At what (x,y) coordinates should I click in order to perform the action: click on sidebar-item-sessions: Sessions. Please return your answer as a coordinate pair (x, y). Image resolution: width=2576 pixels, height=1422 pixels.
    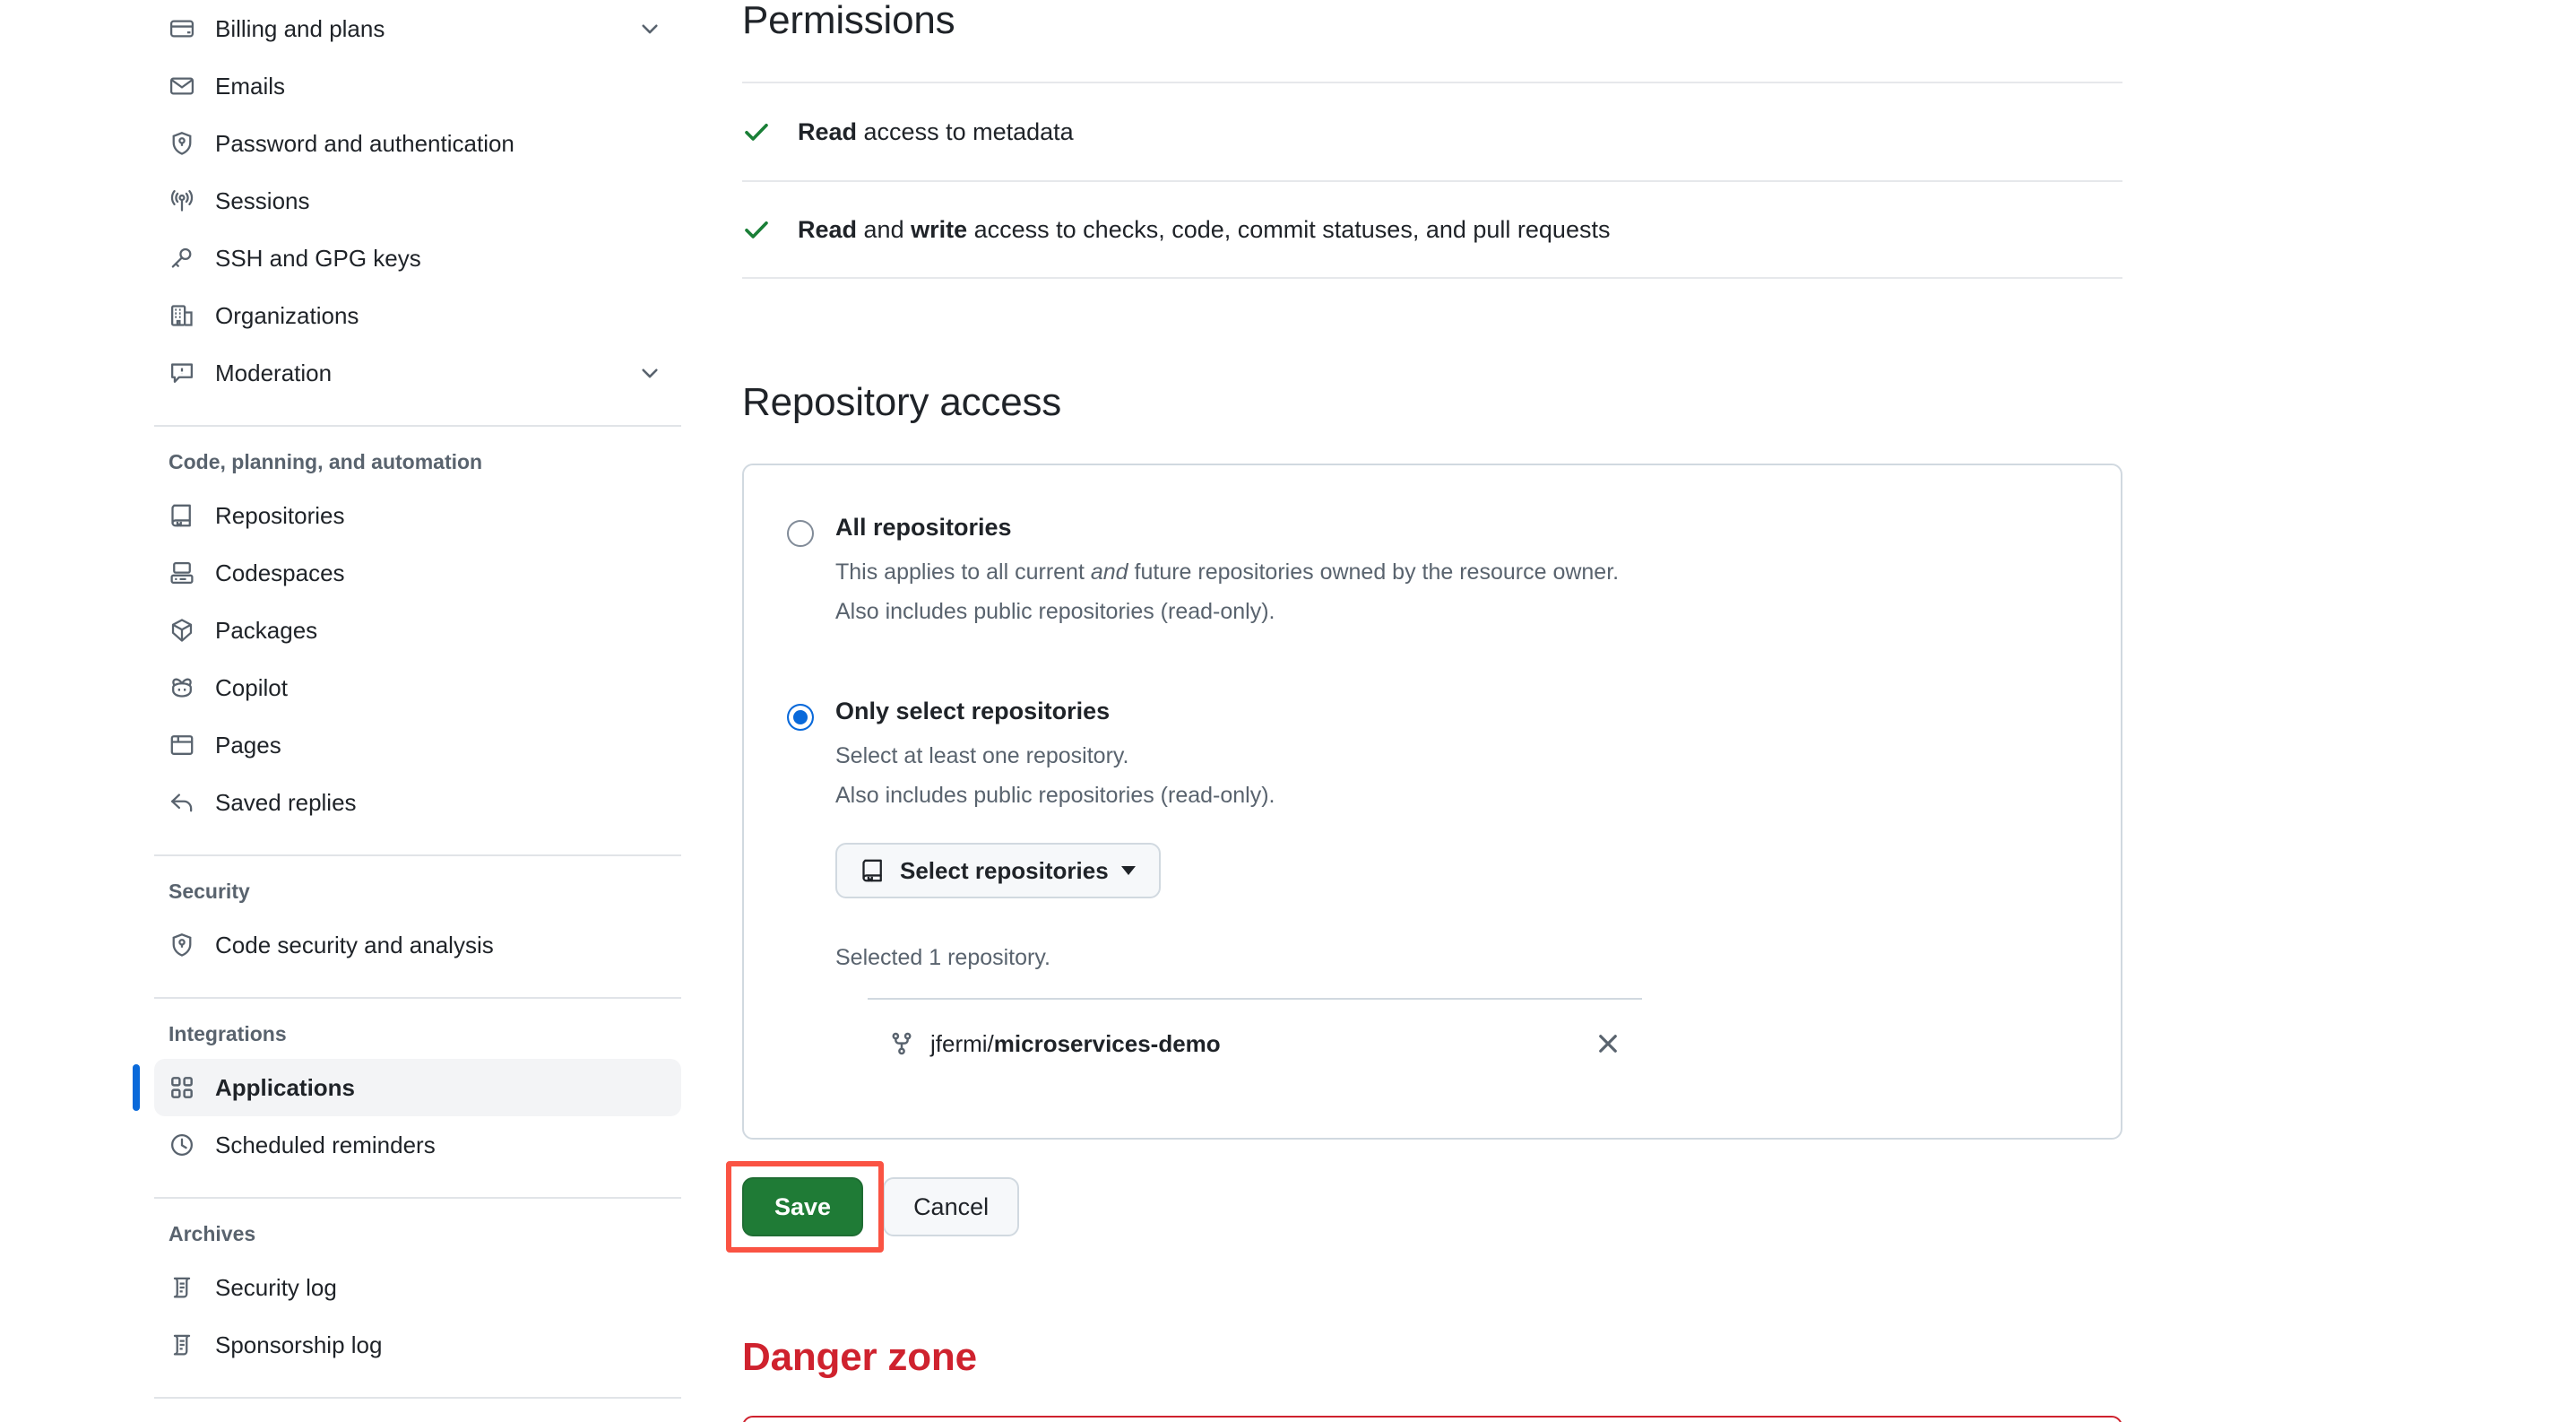
    Looking at the image, I should click on (417, 201).